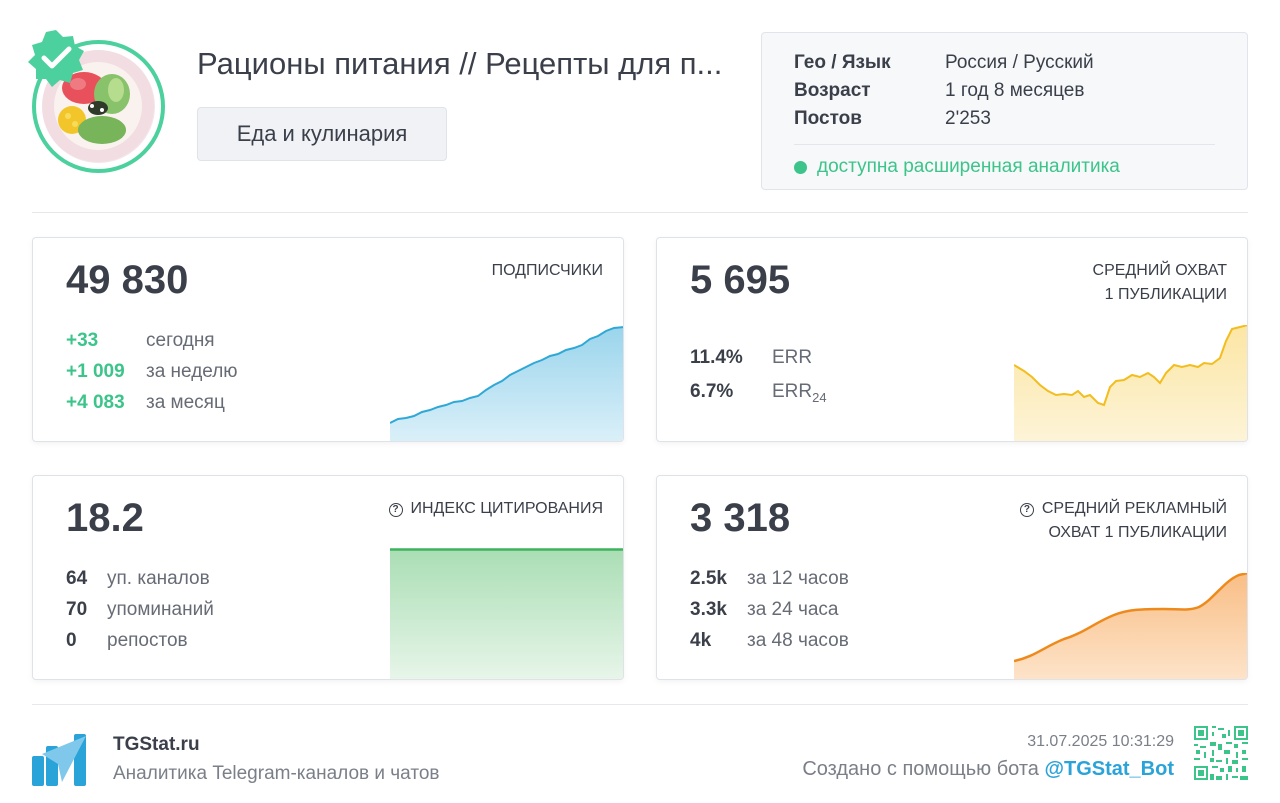 Image resolution: width=1280 pixels, height=803 pixels. I want to click on category-button: Еда и кулинария, so click(322, 134).